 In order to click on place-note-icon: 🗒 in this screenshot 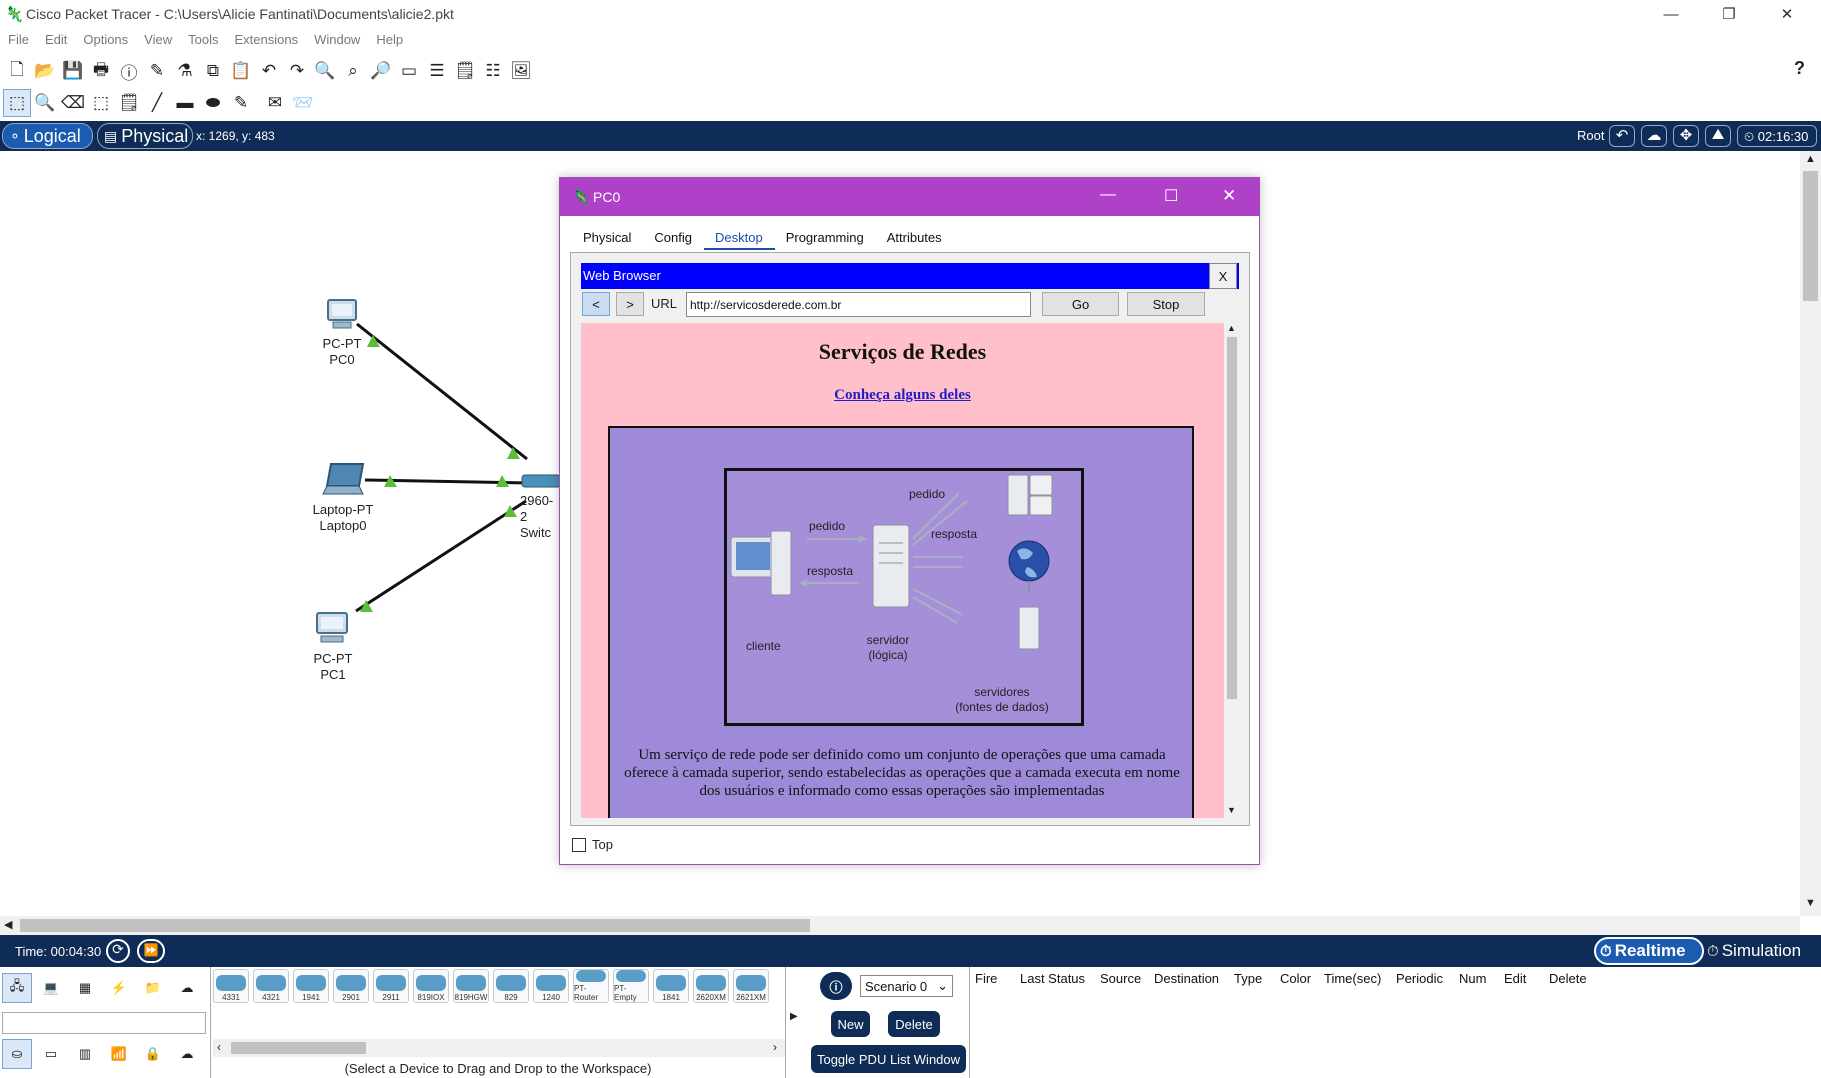, I will do `click(129, 103)`.